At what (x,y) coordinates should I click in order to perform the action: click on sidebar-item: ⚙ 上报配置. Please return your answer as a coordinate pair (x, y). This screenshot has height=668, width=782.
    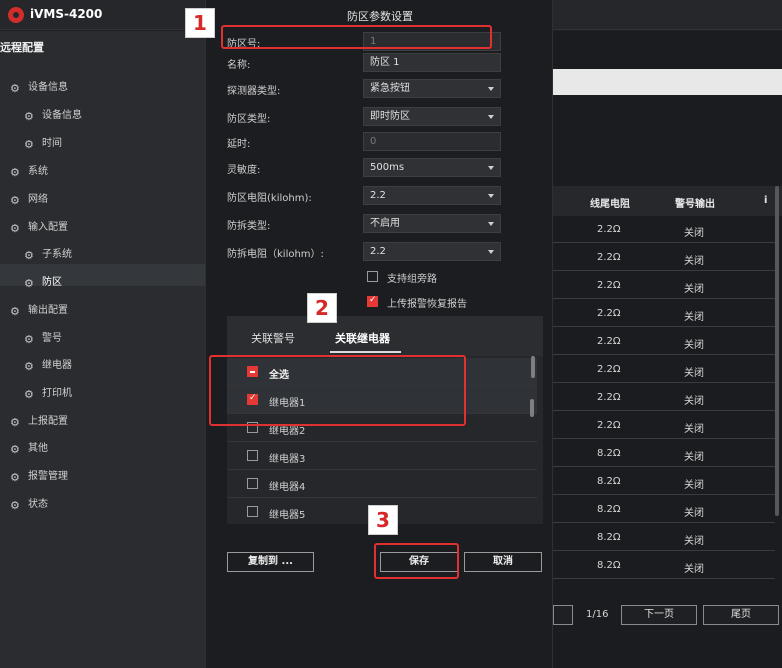
    Looking at the image, I should click on (39, 420).